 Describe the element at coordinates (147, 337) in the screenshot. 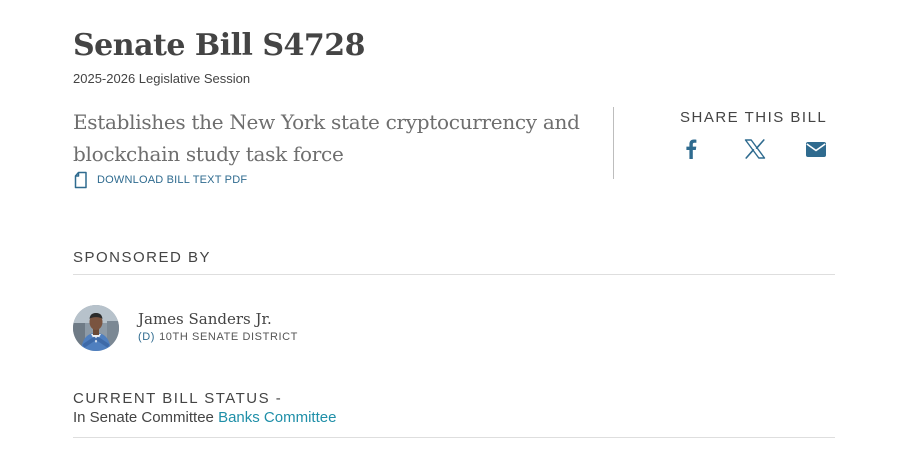

I see `party-label: (D)` at that location.